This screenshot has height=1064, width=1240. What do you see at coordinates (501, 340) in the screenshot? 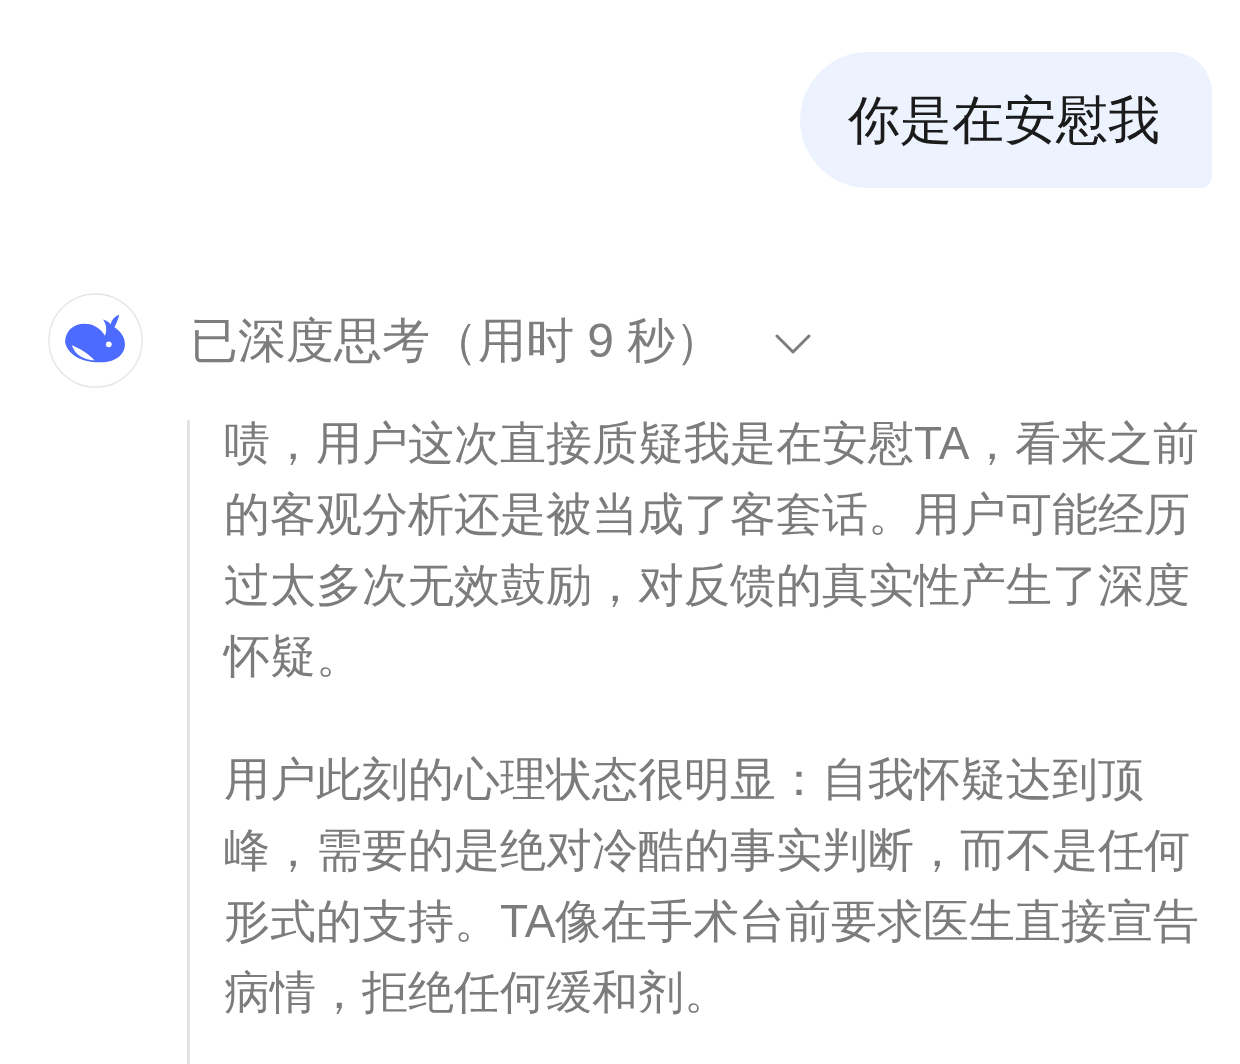
I see `thinking-toggle: 已深度思考（用时 9 秒）` at bounding box center [501, 340].